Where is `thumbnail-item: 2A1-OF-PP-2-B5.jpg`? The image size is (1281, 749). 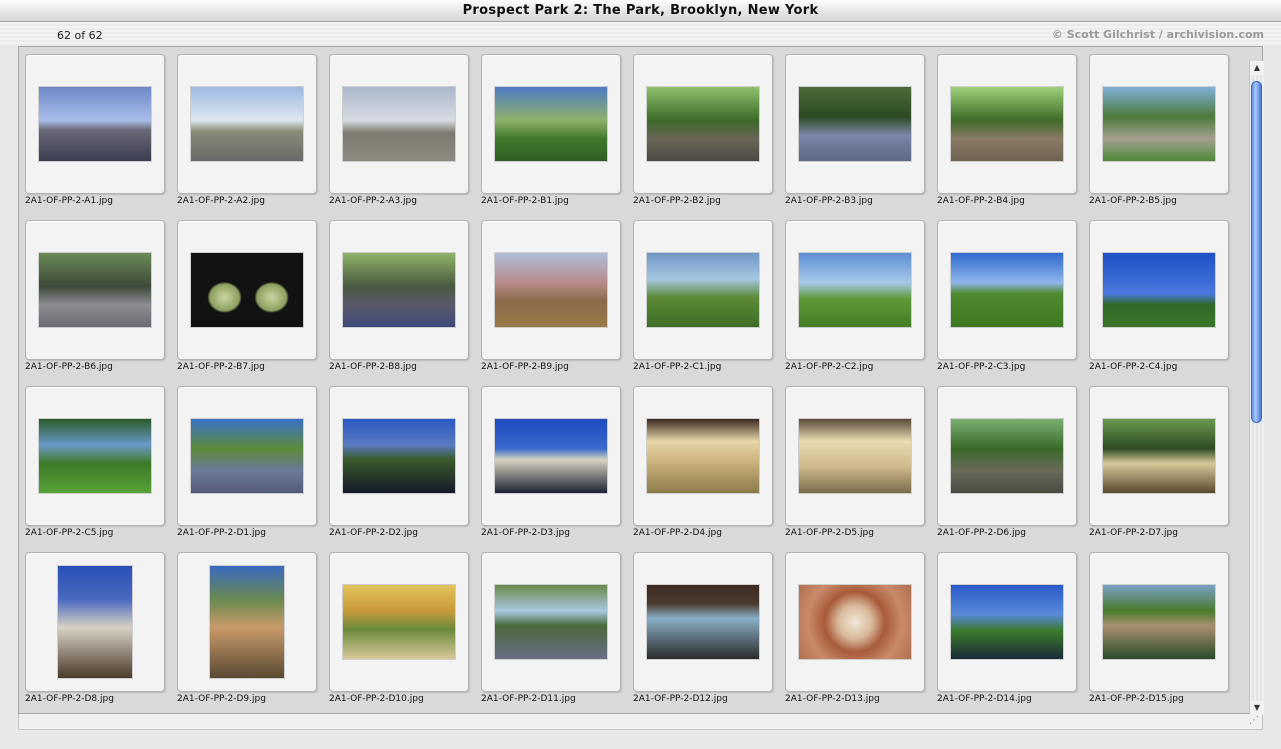
thumbnail-item: 2A1-OF-PP-2-B5.jpg is located at coordinates (1159, 130).